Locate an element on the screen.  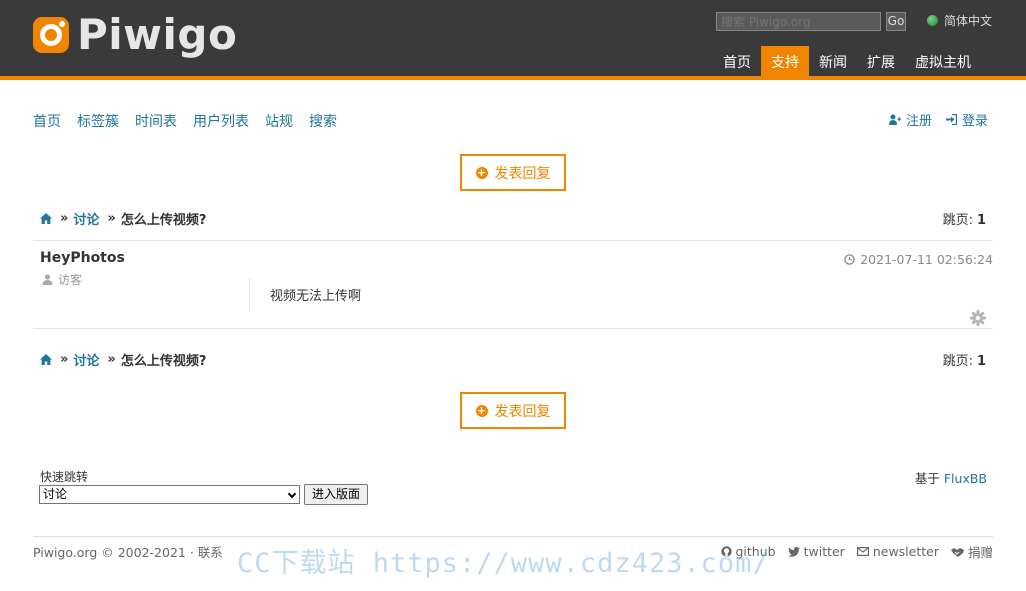
sign-in-icon is located at coordinates (951, 119).